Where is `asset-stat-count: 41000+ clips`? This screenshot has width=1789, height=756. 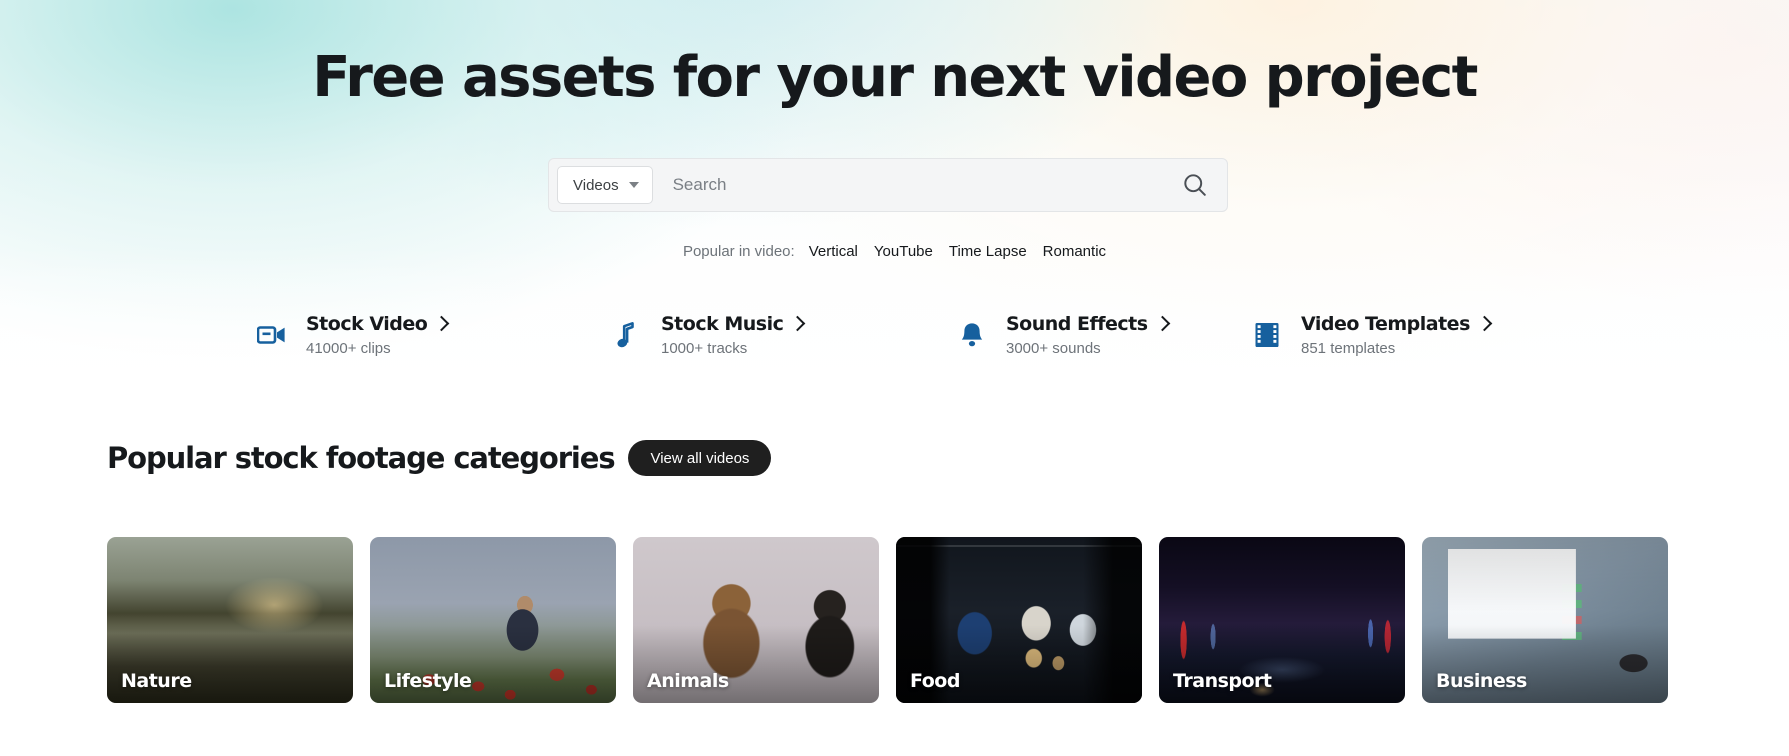
asset-stat-count: 41000+ clips is located at coordinates (348, 348).